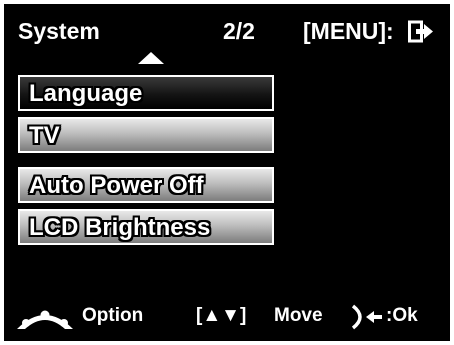 Image resolution: width=454 pixels, height=345 pixels. Describe the element at coordinates (402, 315) in the screenshot. I see `ok-hint: :Ok` at that location.